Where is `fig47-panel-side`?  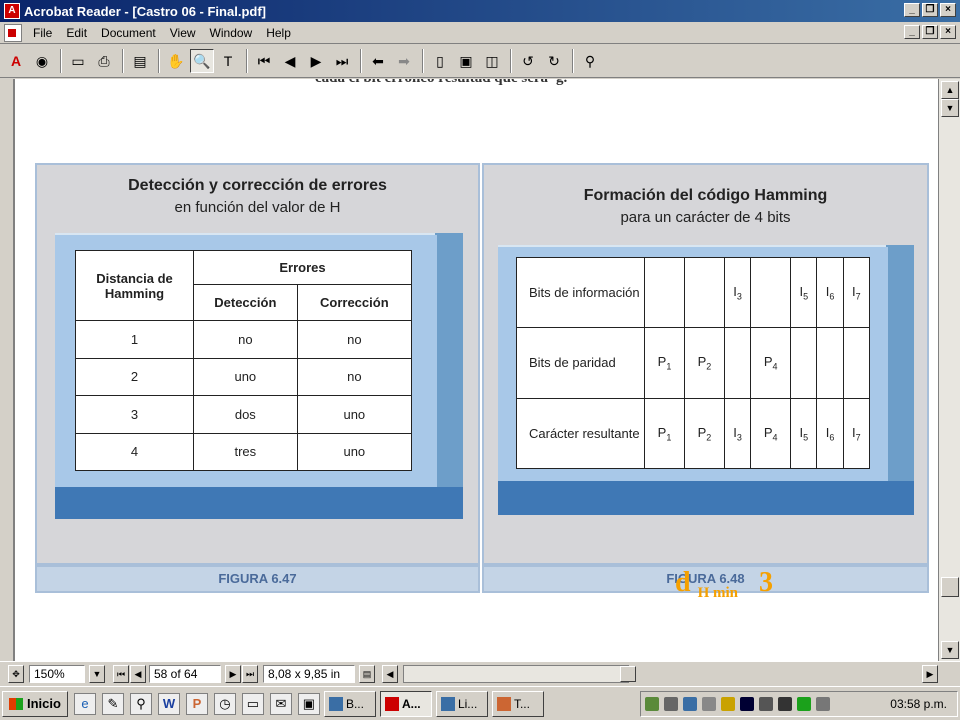 fig47-panel-side is located at coordinates (449, 376).